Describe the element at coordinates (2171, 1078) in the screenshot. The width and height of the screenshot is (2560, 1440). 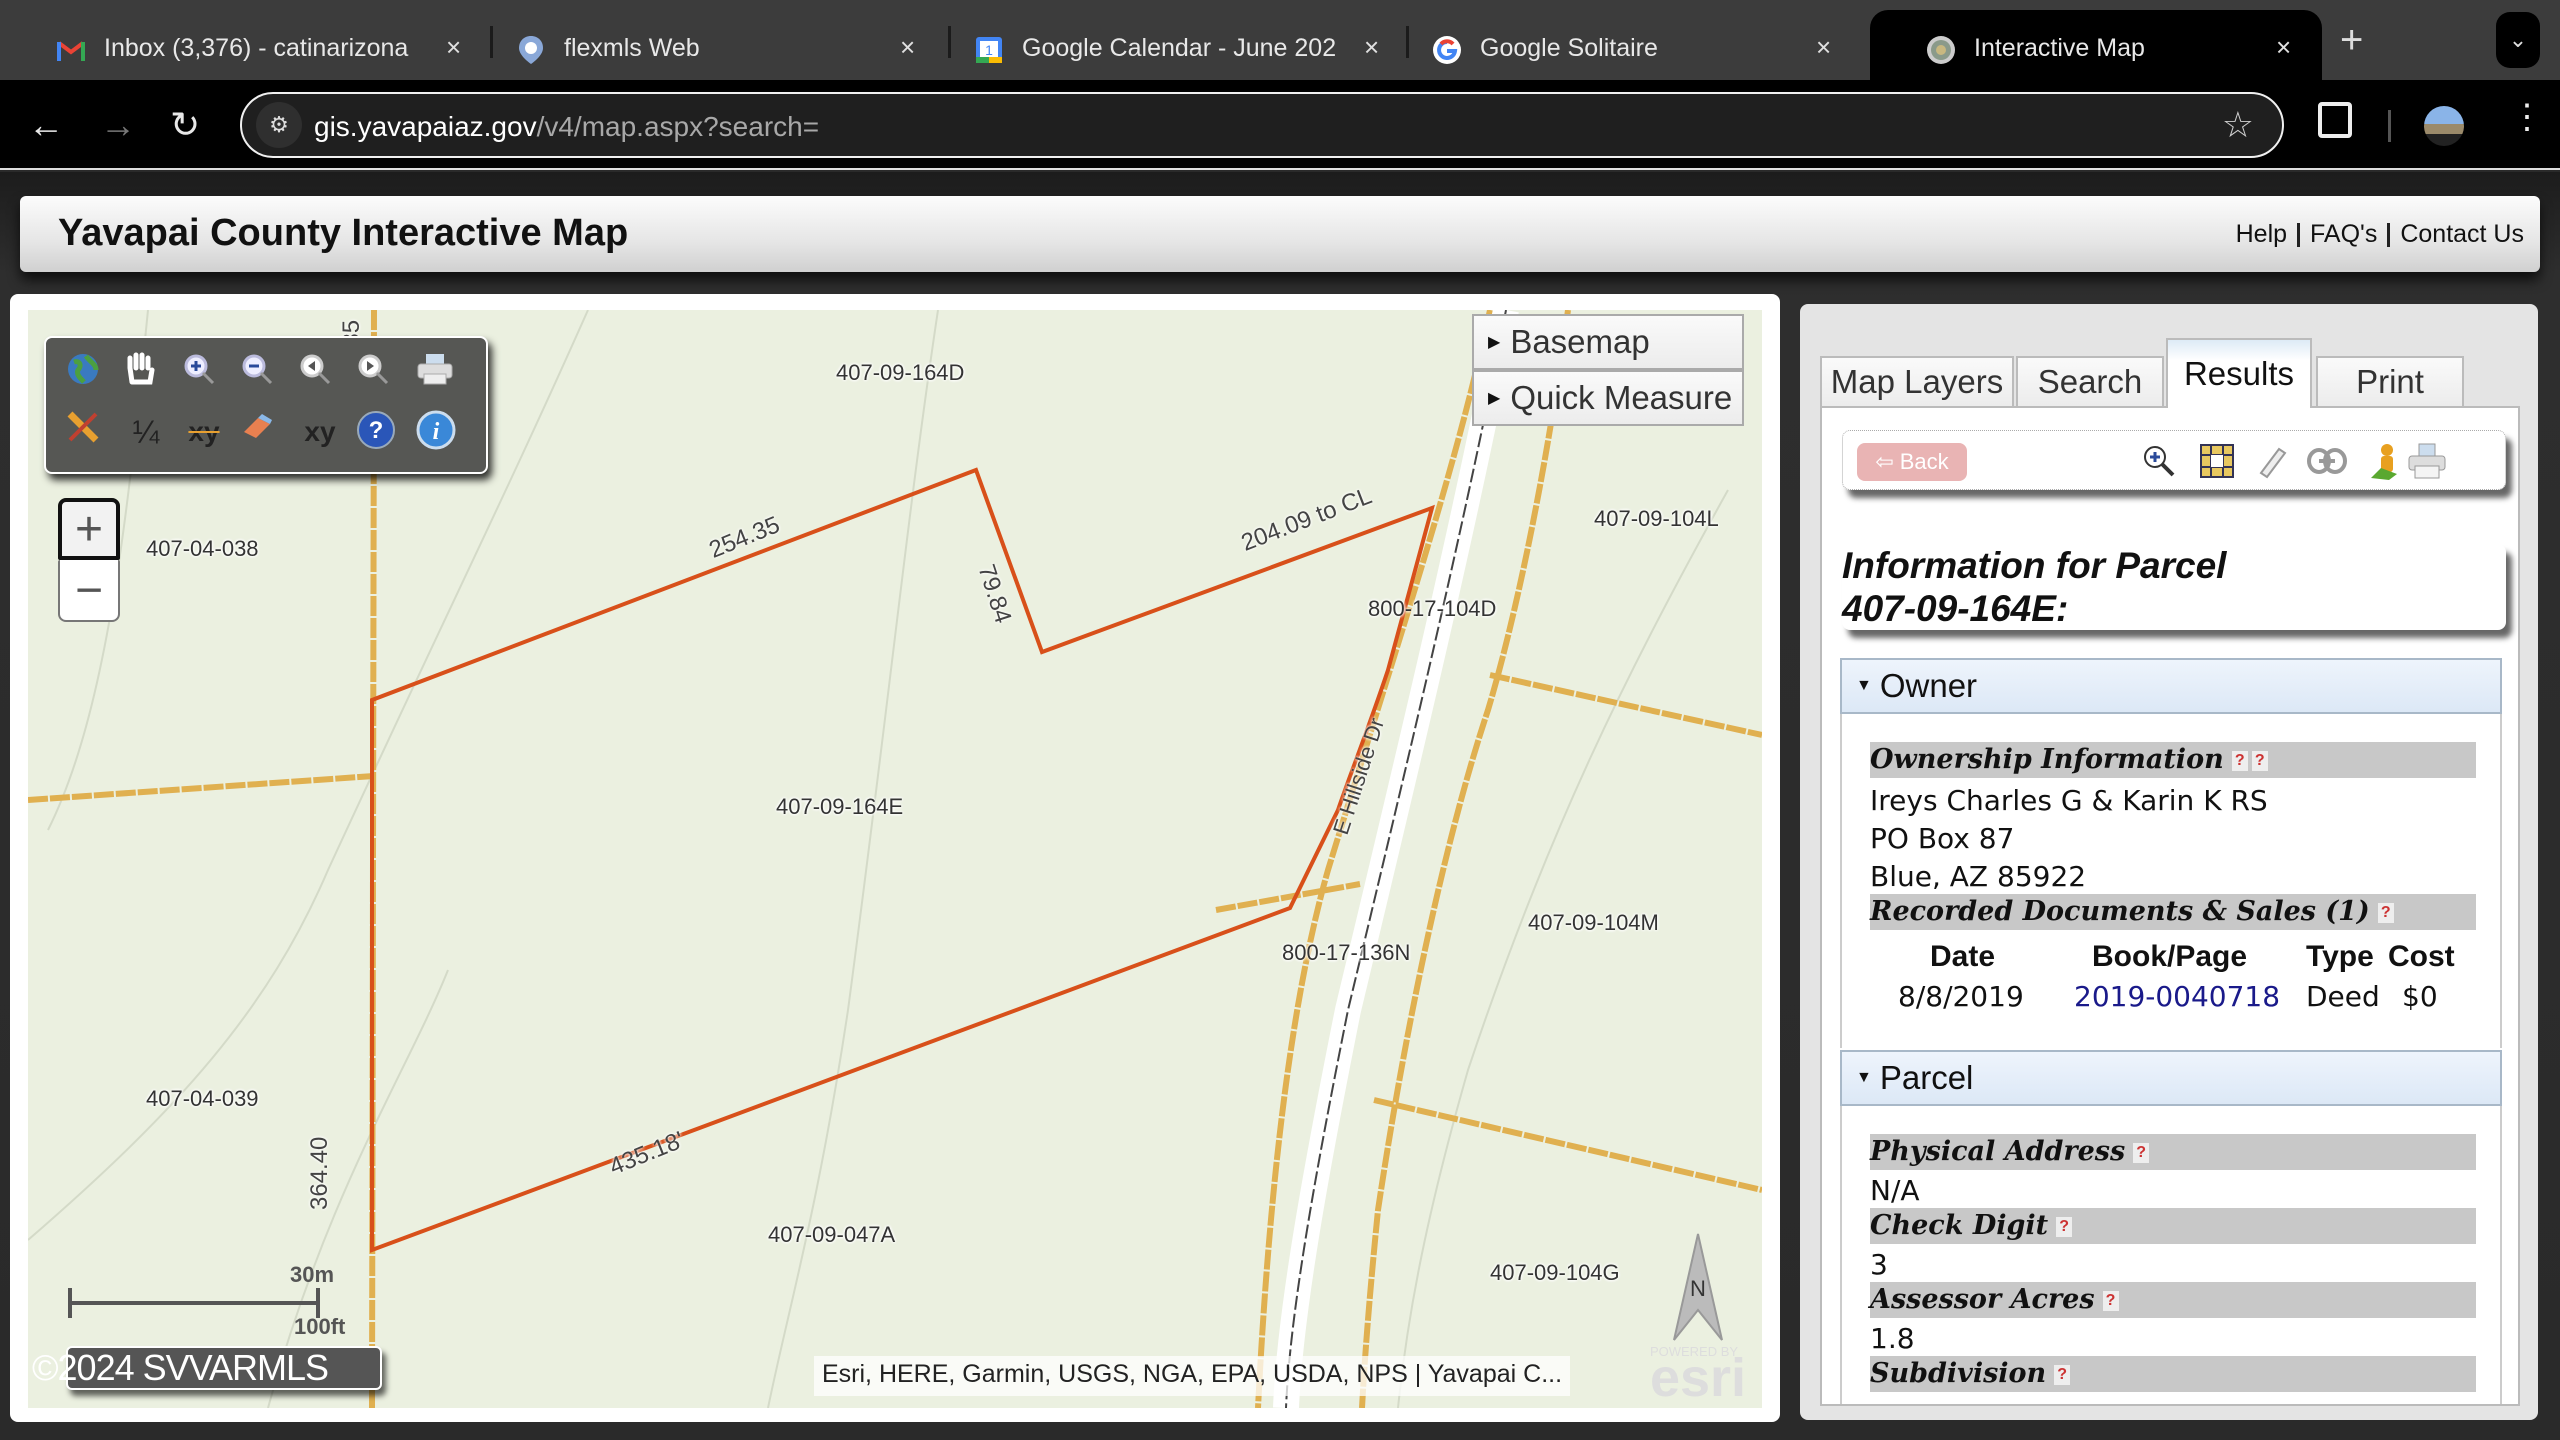
I see `parcel-section-header: ▼ Parcel` at that location.